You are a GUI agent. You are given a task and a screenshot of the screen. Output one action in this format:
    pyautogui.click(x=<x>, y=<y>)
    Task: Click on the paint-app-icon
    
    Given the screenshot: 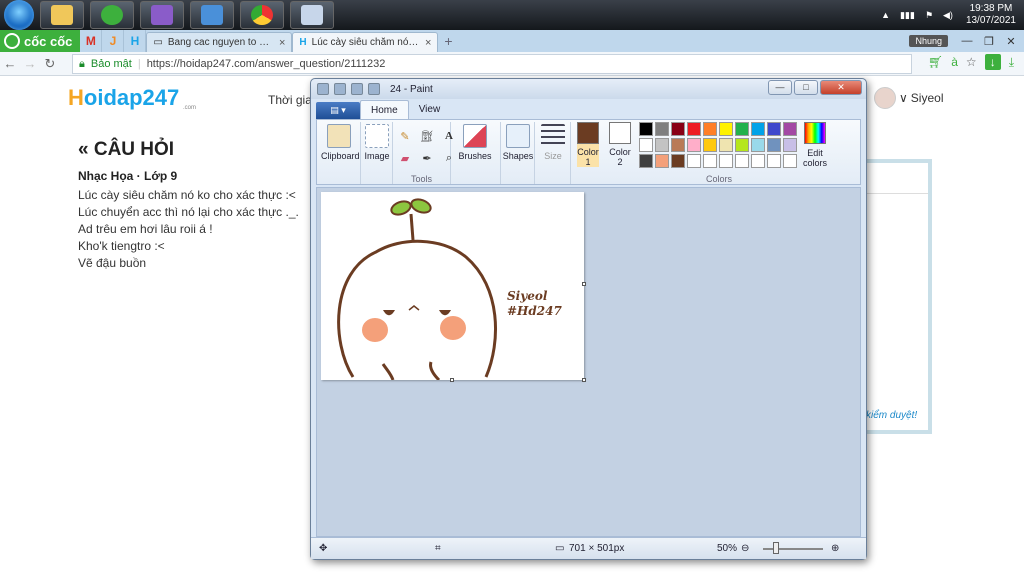 What is the action you would take?
    pyautogui.click(x=323, y=89)
    